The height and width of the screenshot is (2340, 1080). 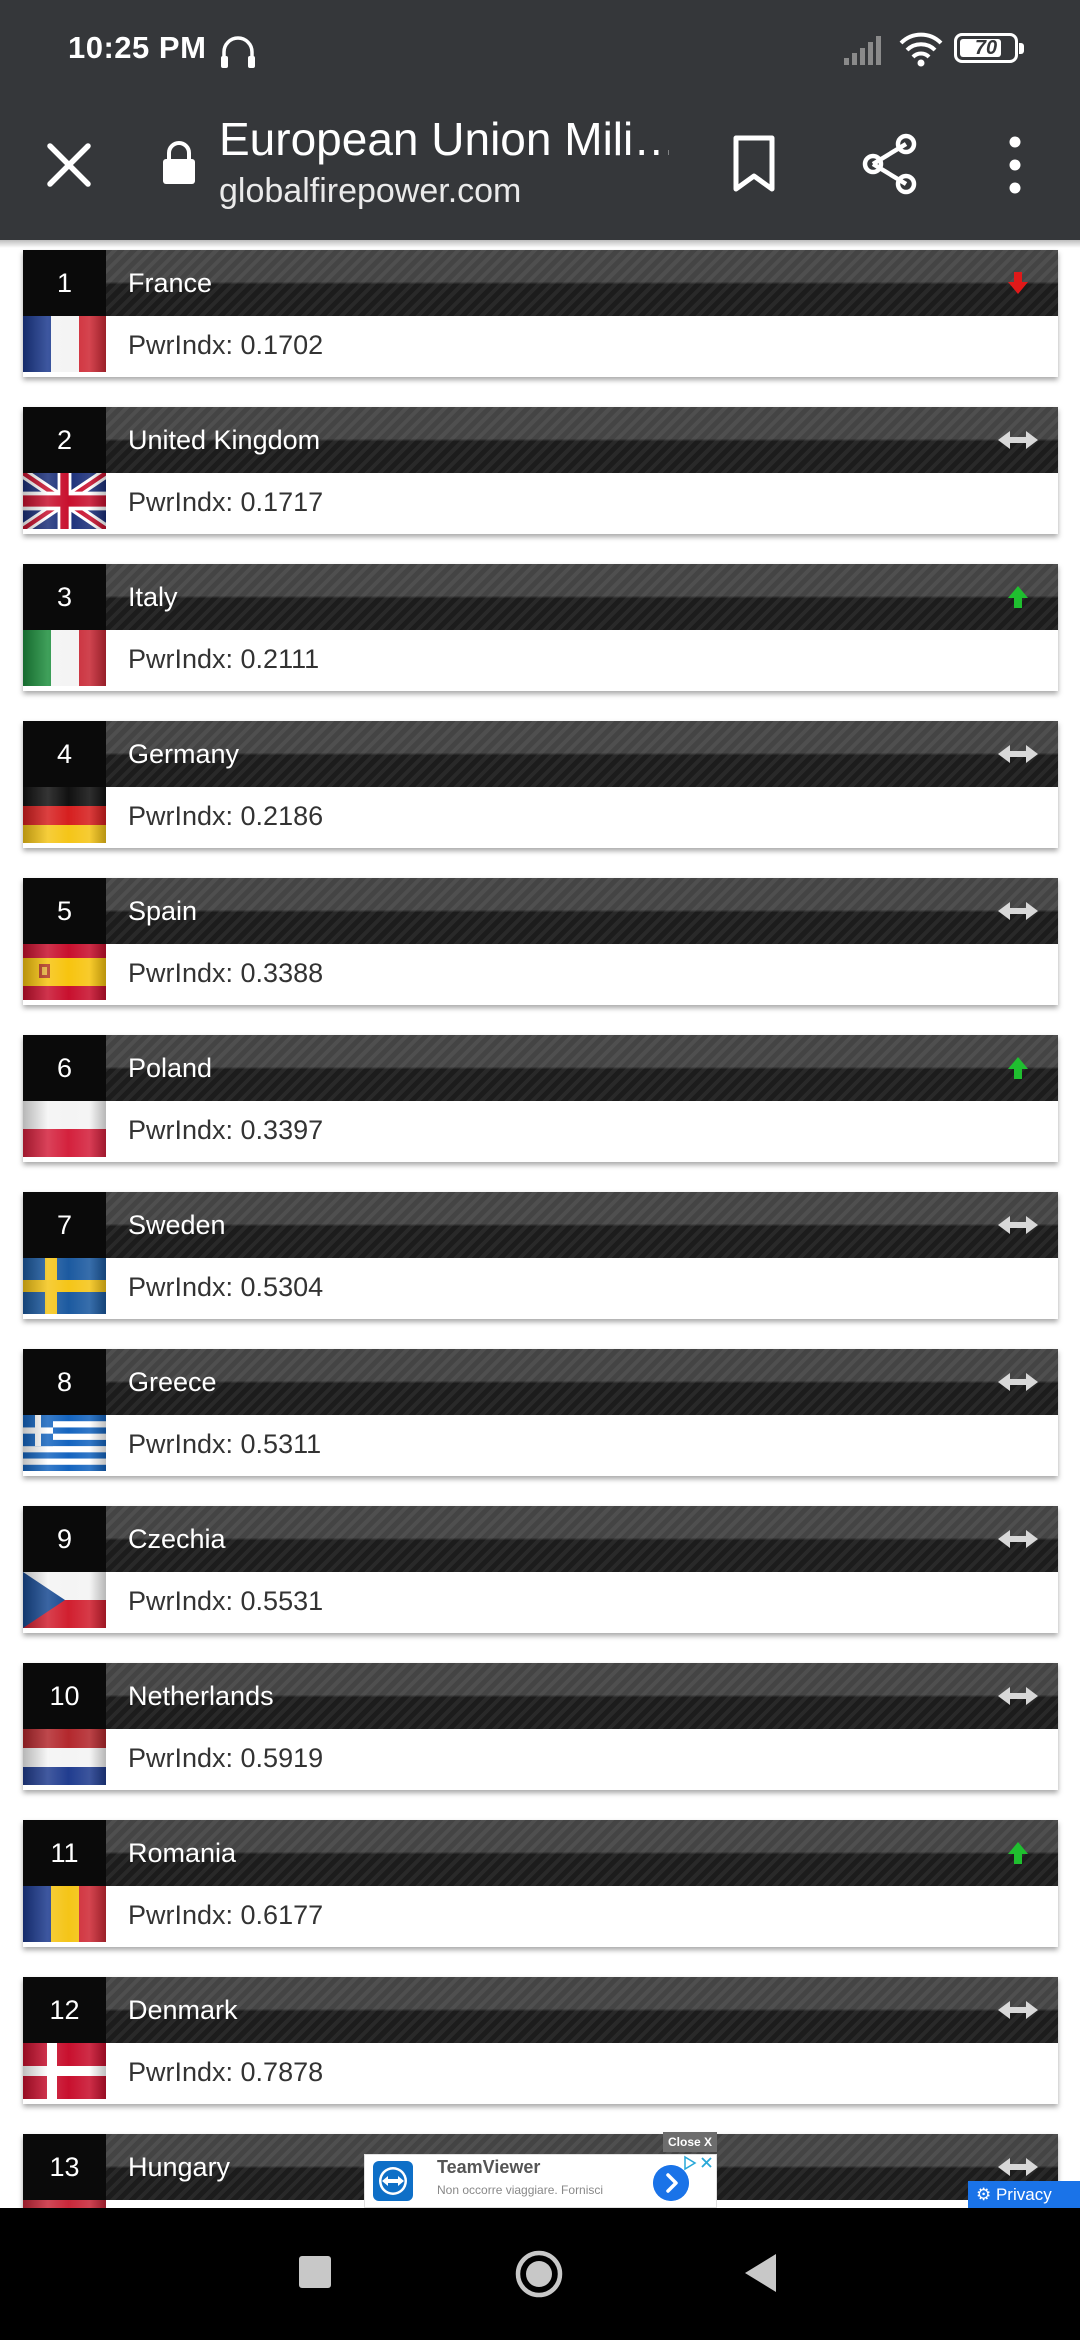 What do you see at coordinates (179, 163) in the screenshot?
I see `lock-icon` at bounding box center [179, 163].